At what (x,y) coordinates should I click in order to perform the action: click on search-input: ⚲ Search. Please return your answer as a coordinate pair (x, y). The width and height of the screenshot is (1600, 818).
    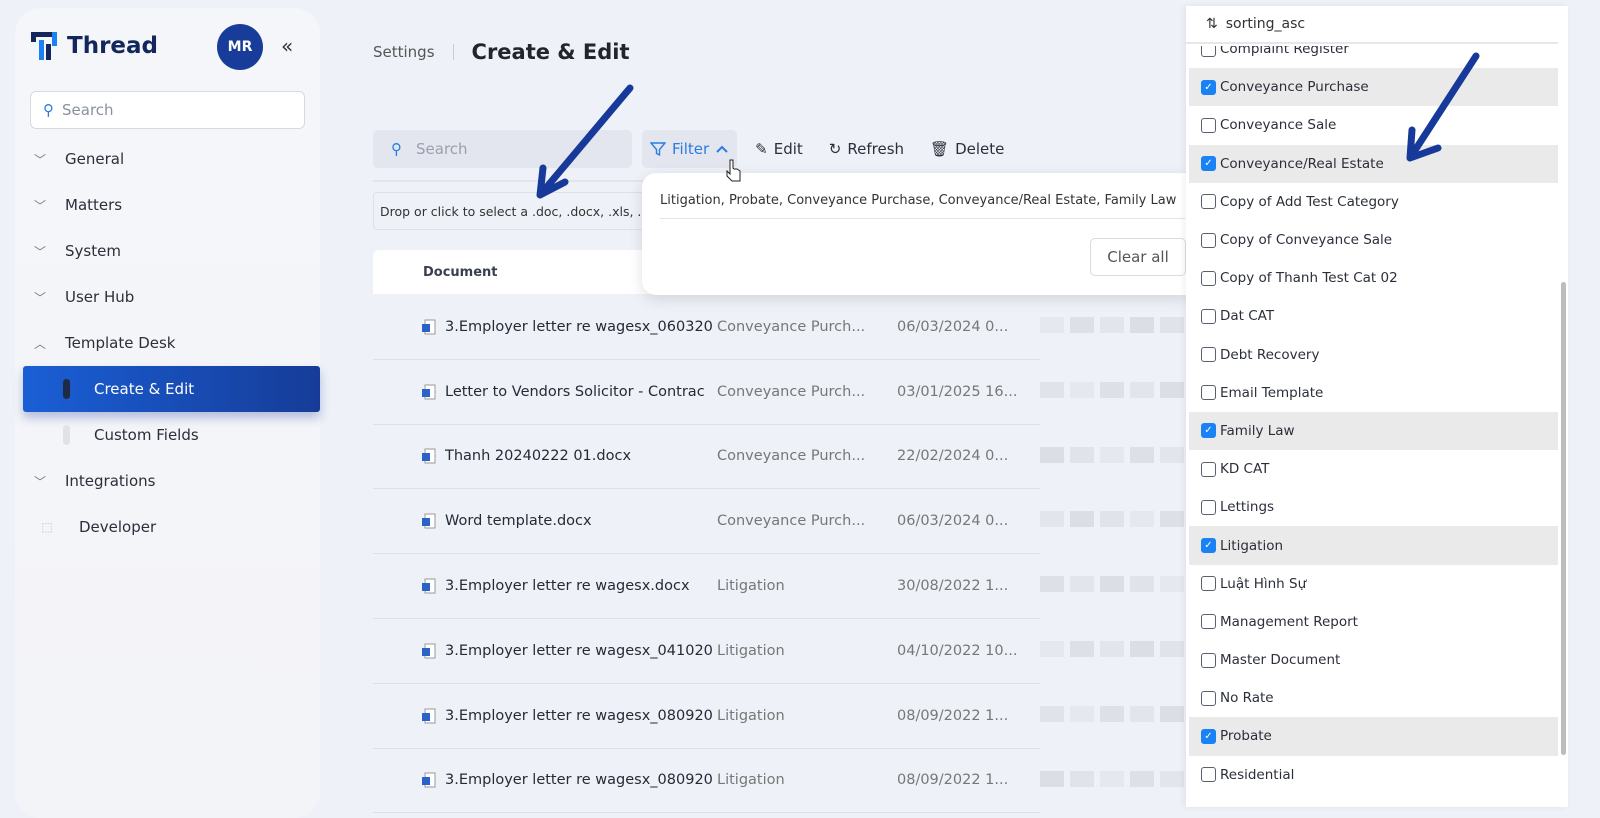
    Looking at the image, I should click on (502, 149).